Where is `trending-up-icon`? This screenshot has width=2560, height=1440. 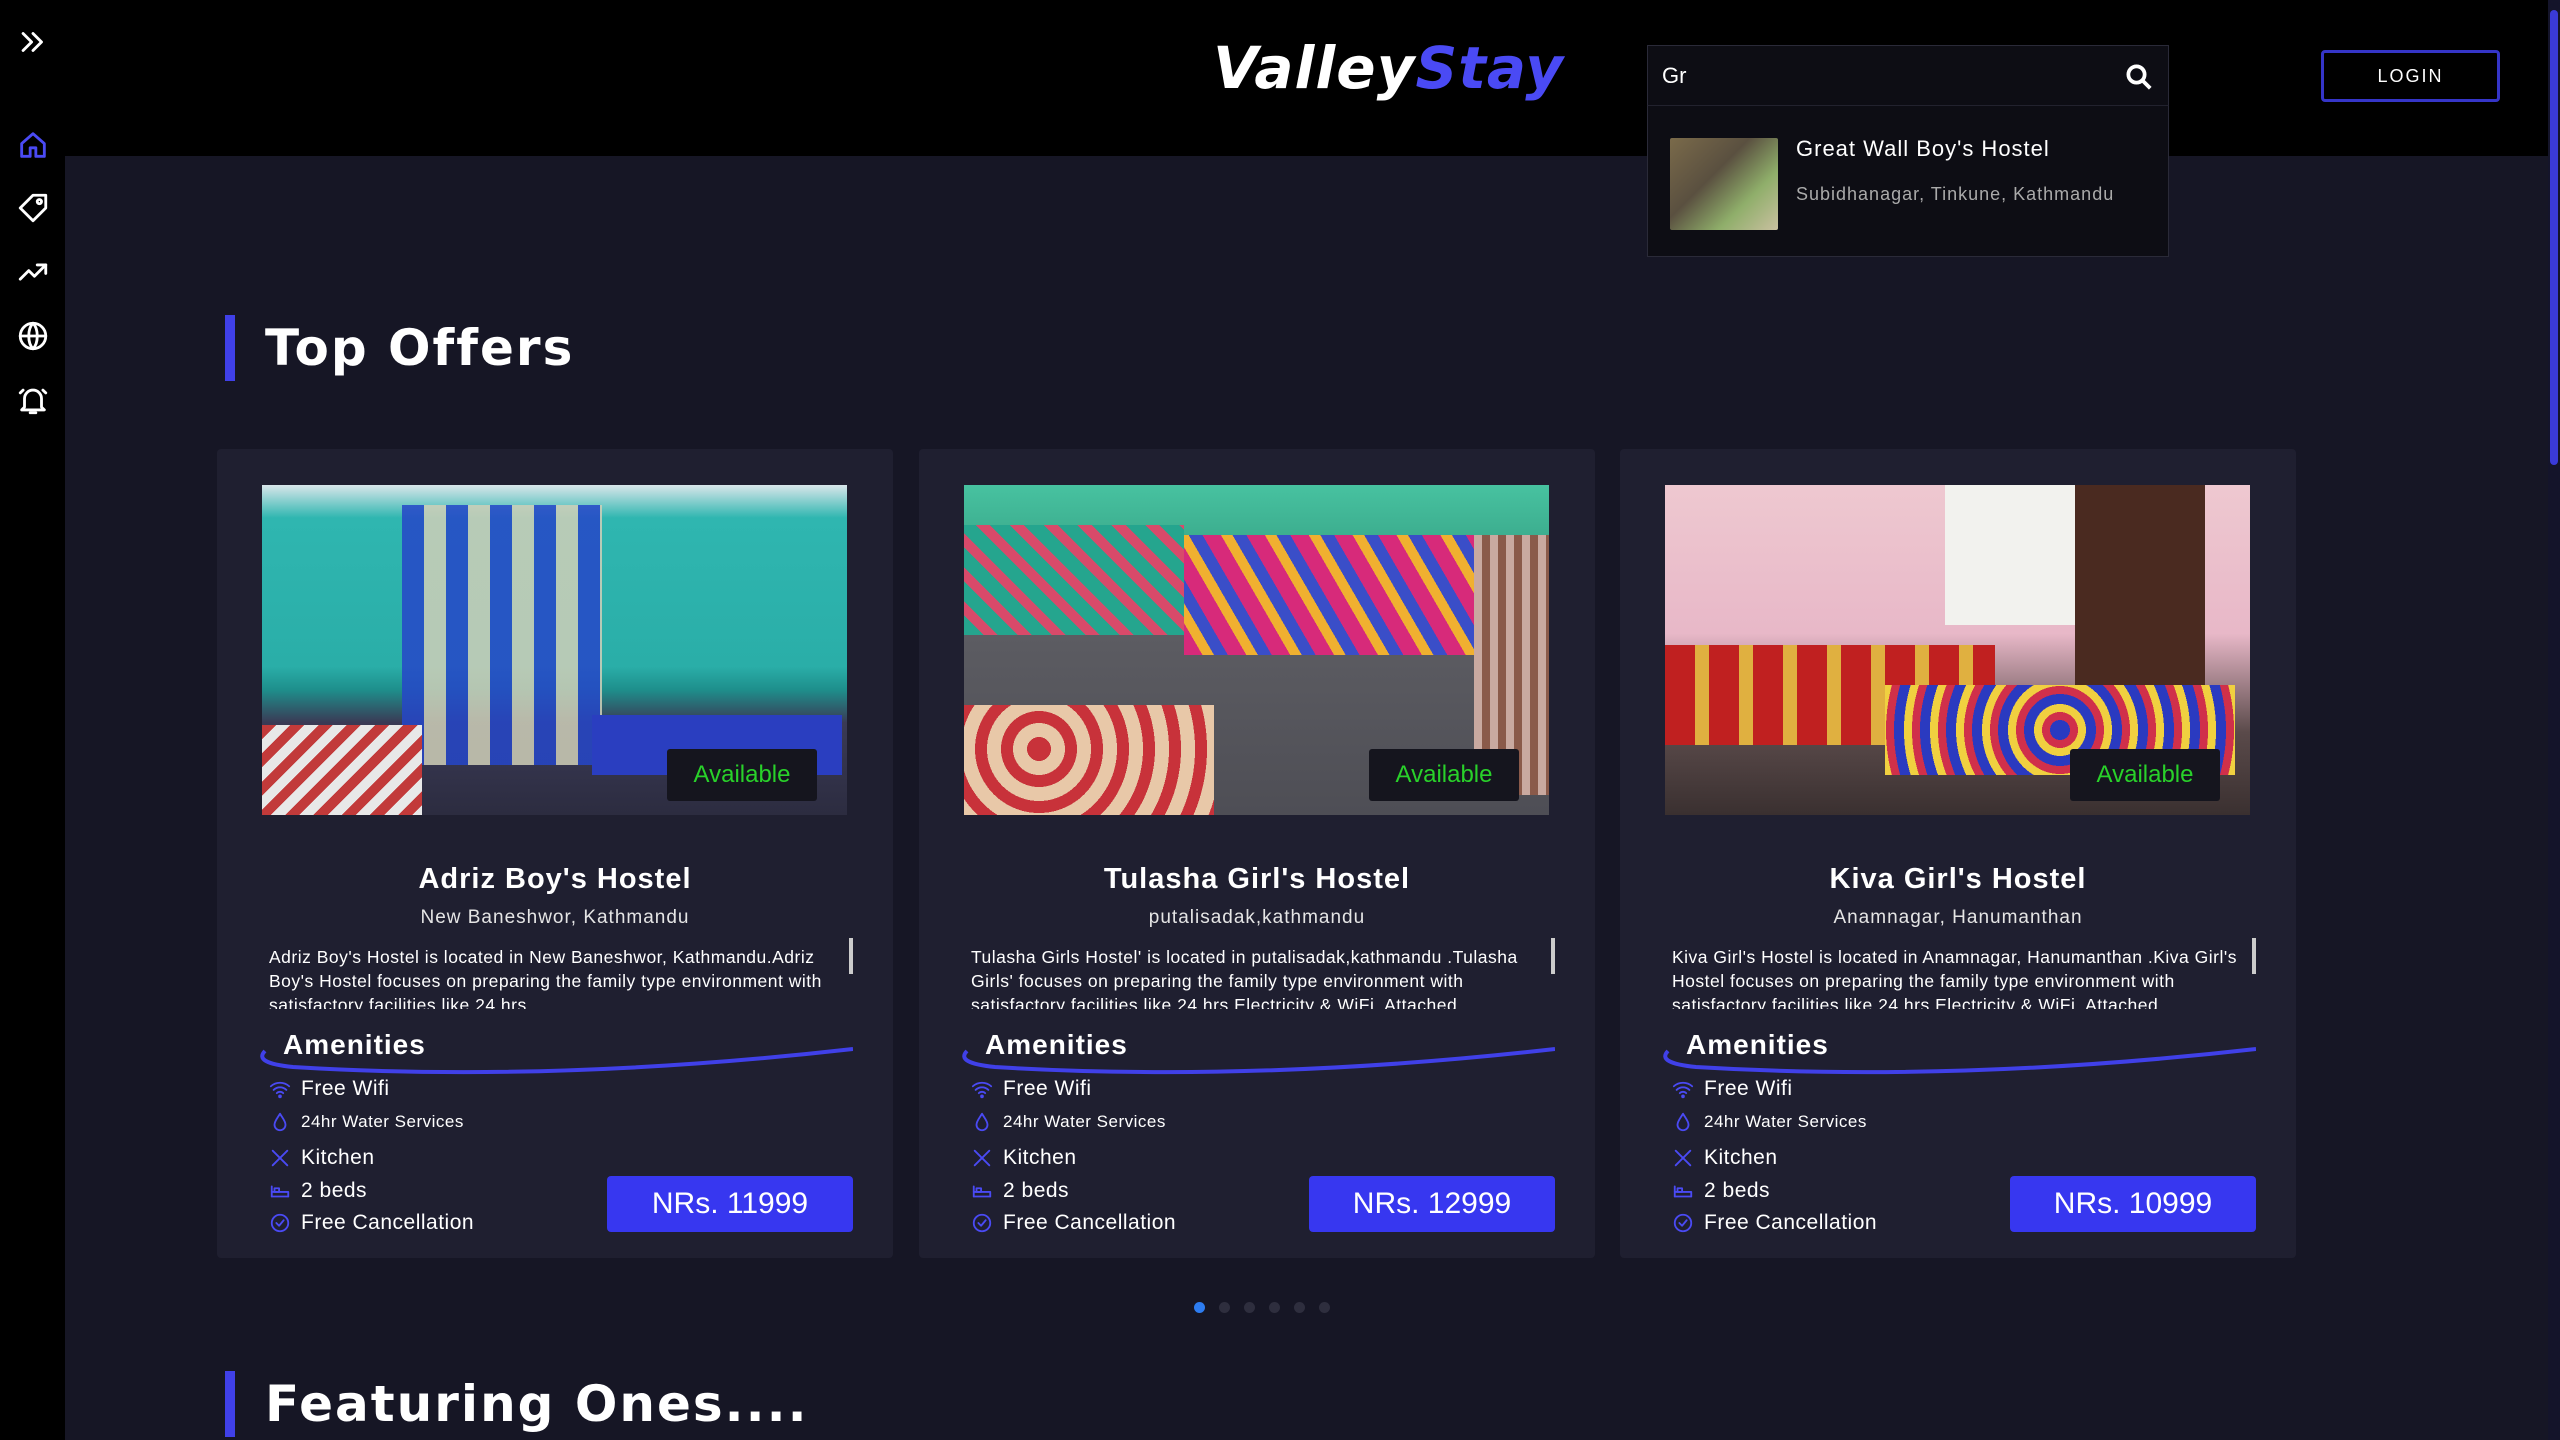 trending-up-icon is located at coordinates (32, 272).